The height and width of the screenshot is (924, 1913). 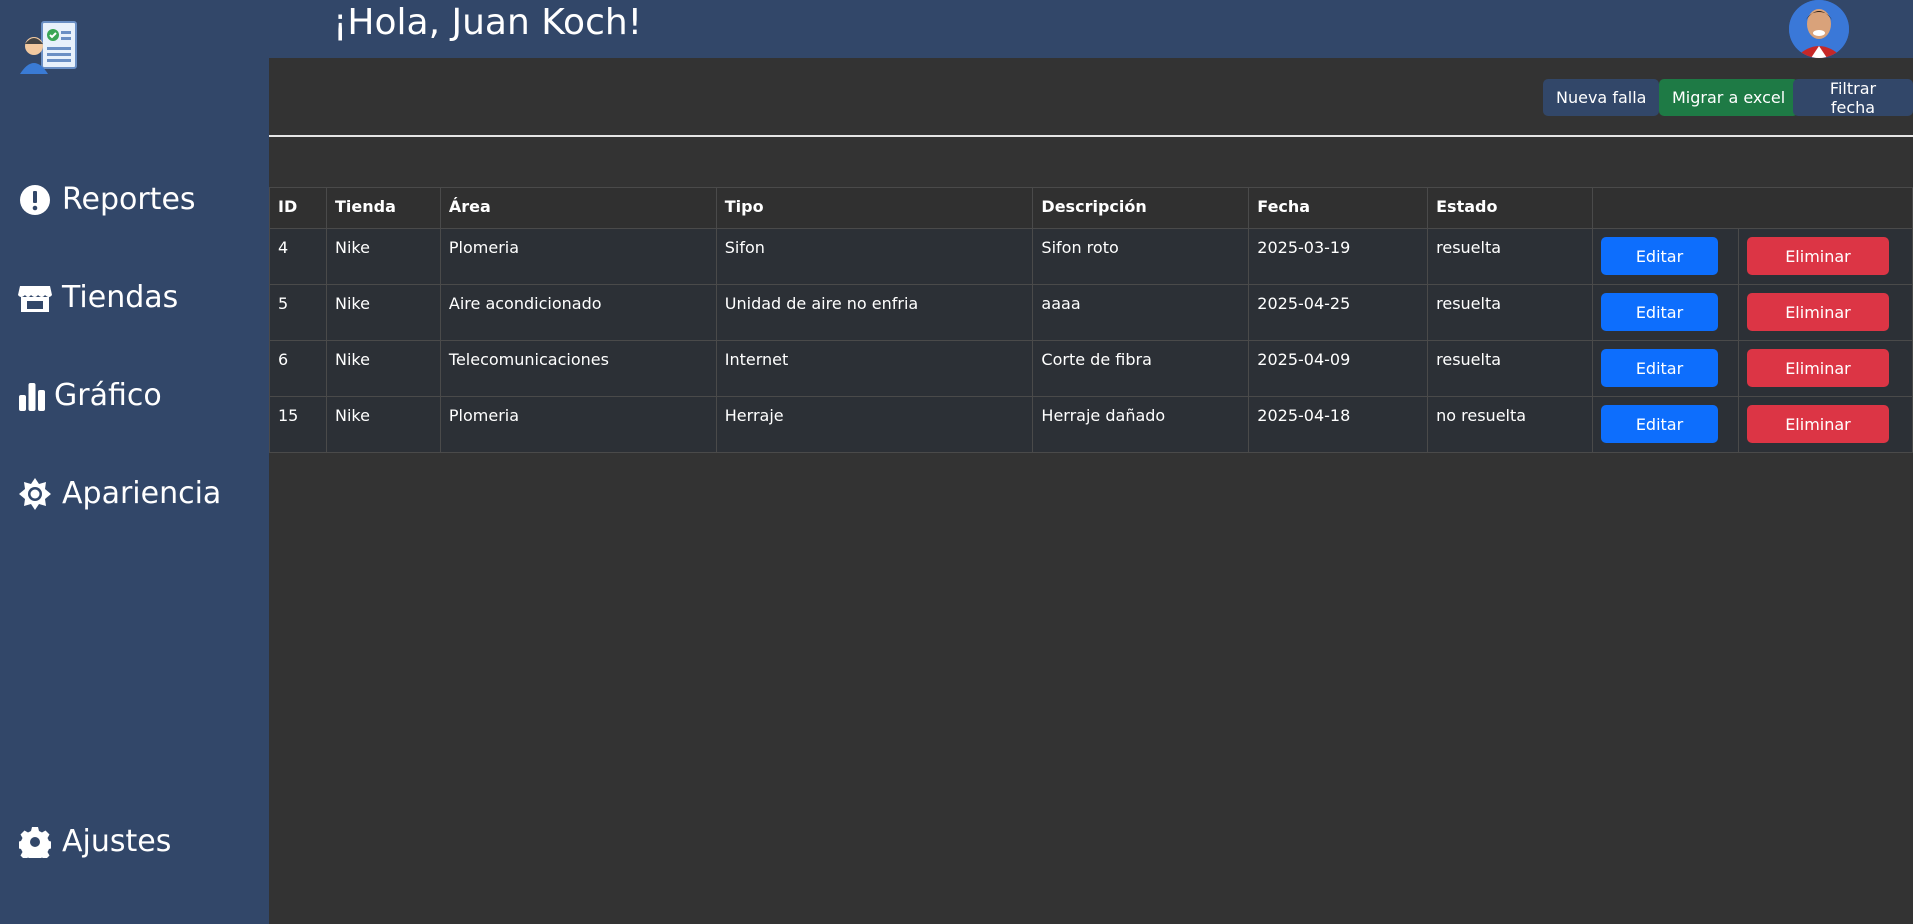 What do you see at coordinates (1338, 256) in the screenshot?
I see `cell-fecha: 2025-03-19` at bounding box center [1338, 256].